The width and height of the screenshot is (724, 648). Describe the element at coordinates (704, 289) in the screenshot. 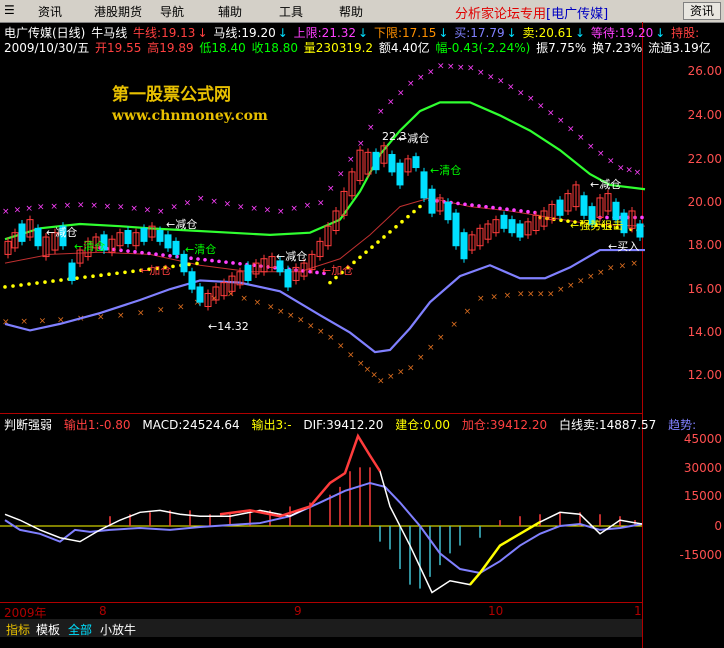

I see `price-tick: 16.00` at that location.